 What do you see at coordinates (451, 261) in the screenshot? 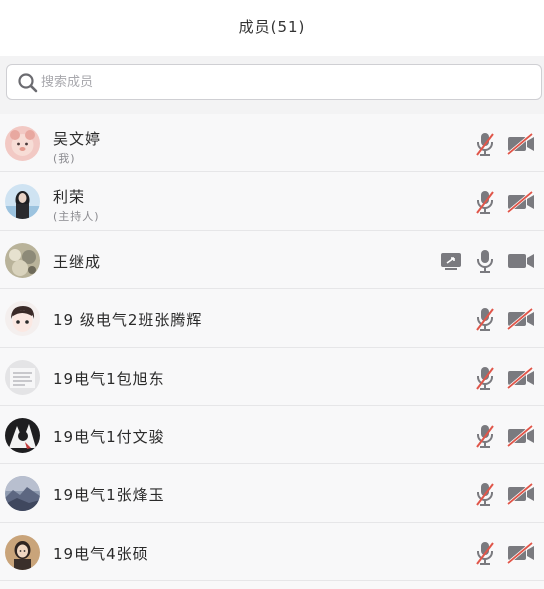
I see `screen-share-icon` at bounding box center [451, 261].